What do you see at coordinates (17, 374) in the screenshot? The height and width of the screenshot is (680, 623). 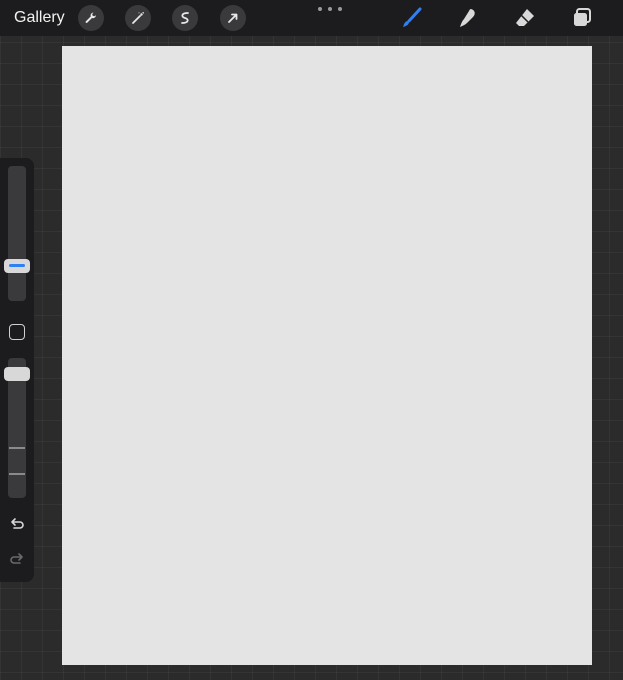 I see `brush-opacity-slider-thumb` at bounding box center [17, 374].